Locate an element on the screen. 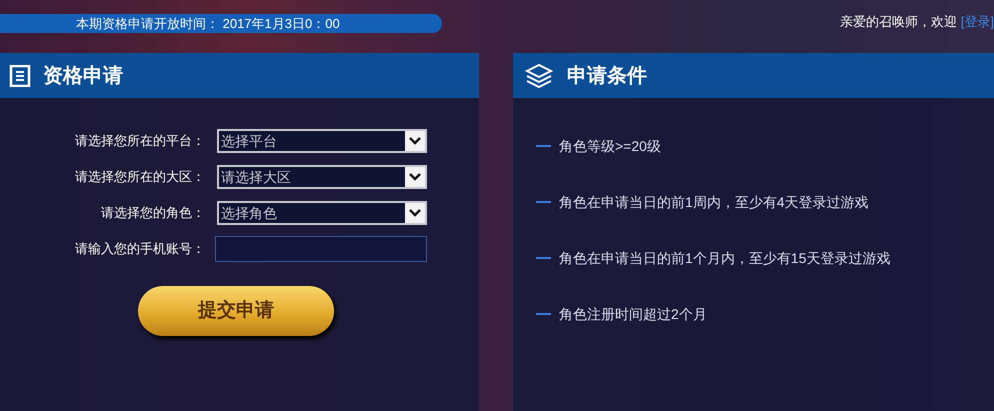 This screenshot has height=411, width=994. field-label: 请选择您的角色： is located at coordinates (152, 213).